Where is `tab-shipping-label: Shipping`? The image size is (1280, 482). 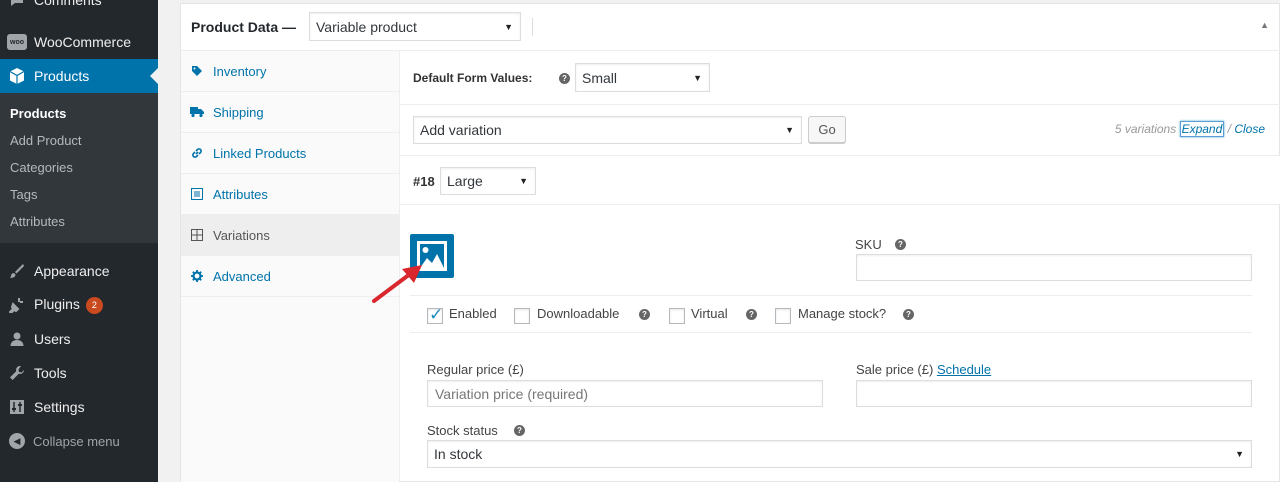
tab-shipping-label: Shipping is located at coordinates (238, 112).